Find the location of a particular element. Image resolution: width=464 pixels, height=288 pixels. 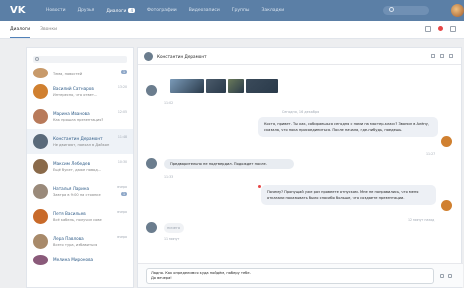

conversation-search-input is located at coordinates (80, 59).